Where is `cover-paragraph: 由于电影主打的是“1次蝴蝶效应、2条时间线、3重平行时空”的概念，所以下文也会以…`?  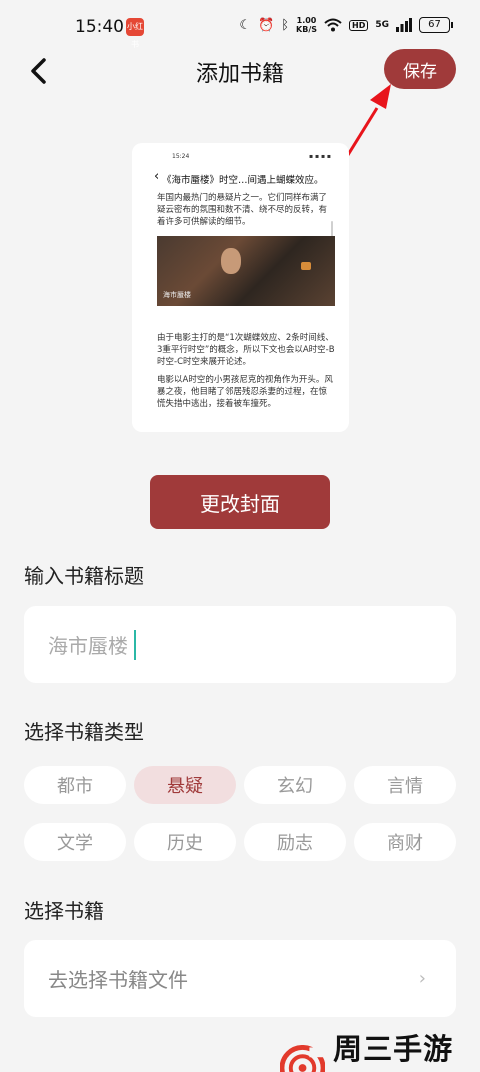
cover-paragraph: 由于电影主打的是“1次蝴蝶效应、2条时间线、3重平行时空”的概念，所以下文也会以… is located at coordinates (246, 350).